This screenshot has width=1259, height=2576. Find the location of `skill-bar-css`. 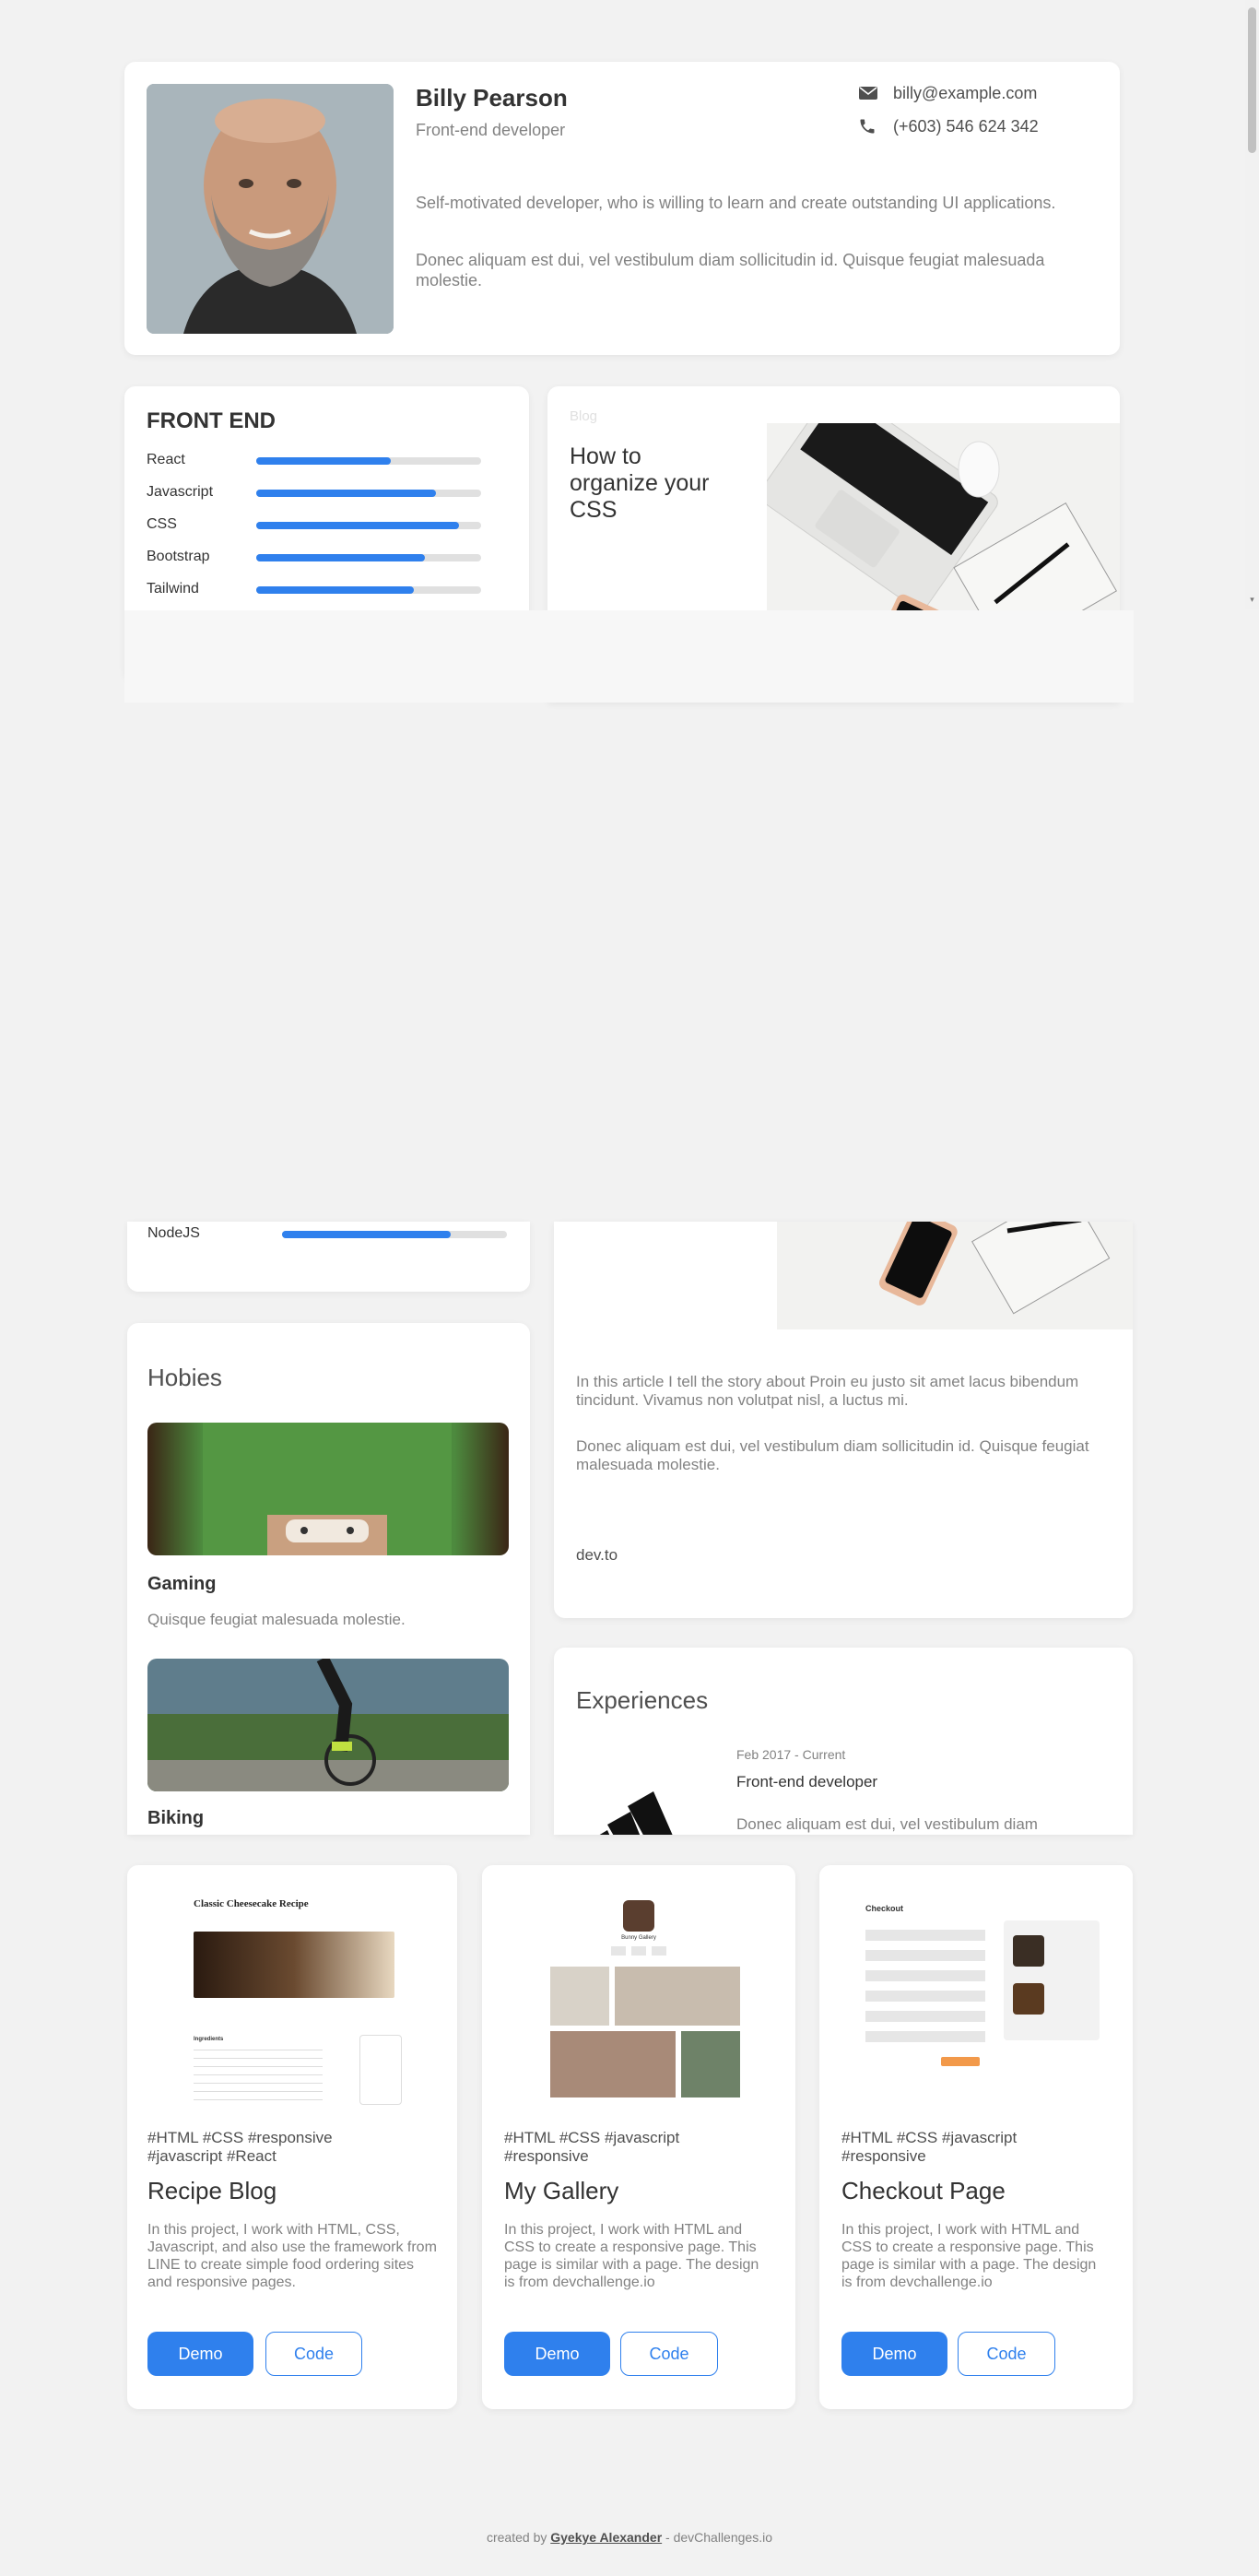

skill-bar-css is located at coordinates (369, 525).